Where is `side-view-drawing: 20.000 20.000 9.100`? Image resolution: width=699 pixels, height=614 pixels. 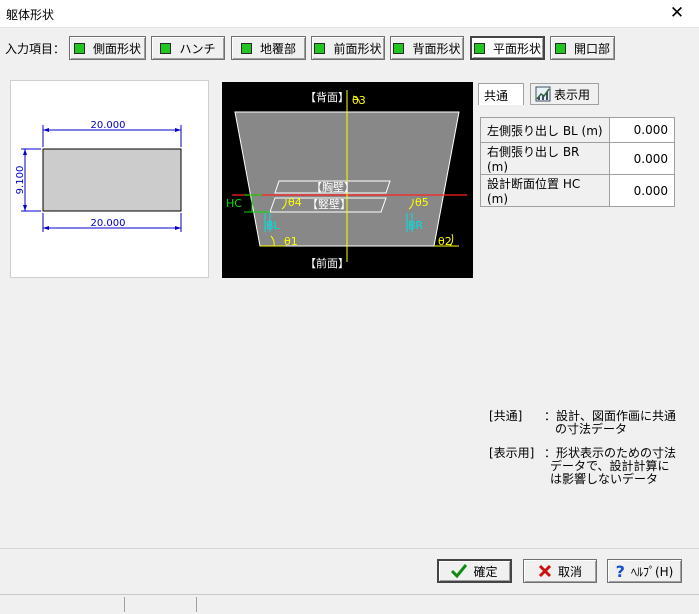 side-view-drawing: 20.000 20.000 9.100 is located at coordinates (98, 176).